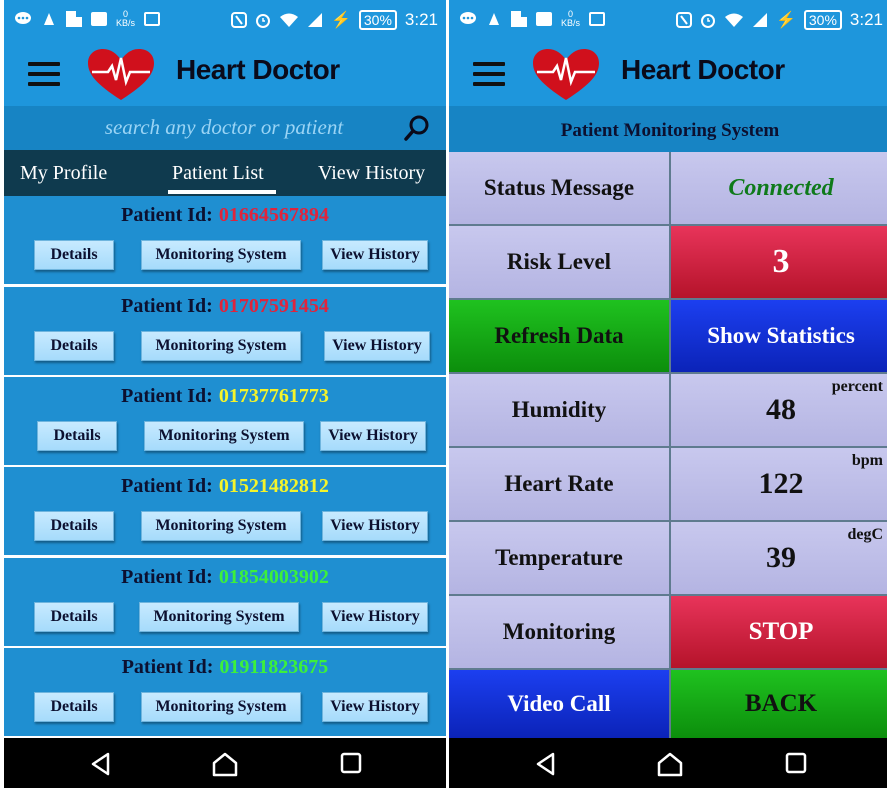 This screenshot has width=887, height=788. Describe the element at coordinates (779, 410) in the screenshot. I see `humidity-cell: 48 percent` at that location.